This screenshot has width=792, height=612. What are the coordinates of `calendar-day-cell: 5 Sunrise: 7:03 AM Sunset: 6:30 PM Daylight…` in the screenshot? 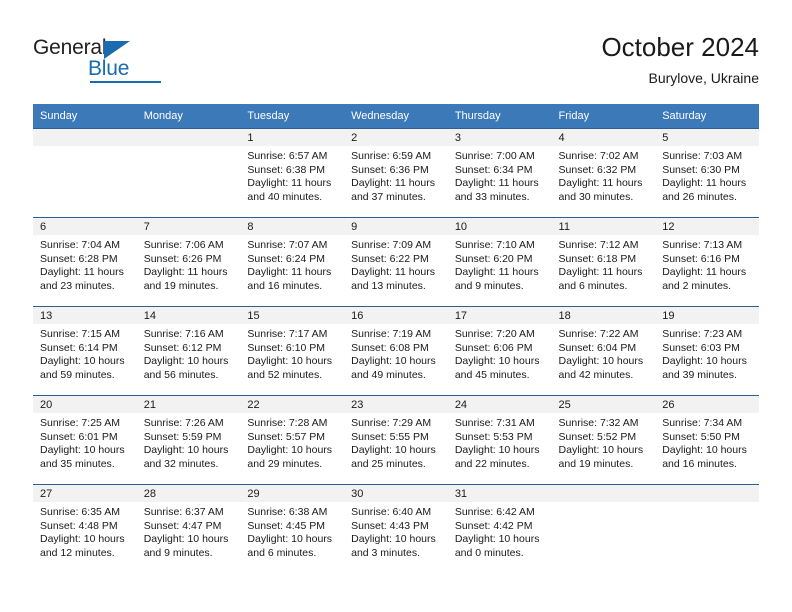 It's located at (707, 173).